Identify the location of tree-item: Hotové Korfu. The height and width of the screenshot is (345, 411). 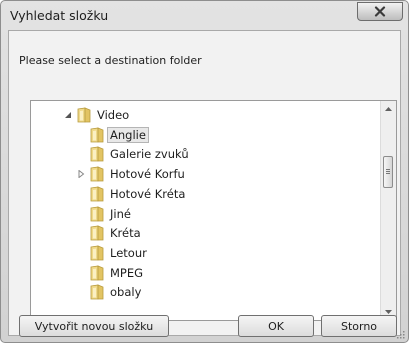
(131, 174).